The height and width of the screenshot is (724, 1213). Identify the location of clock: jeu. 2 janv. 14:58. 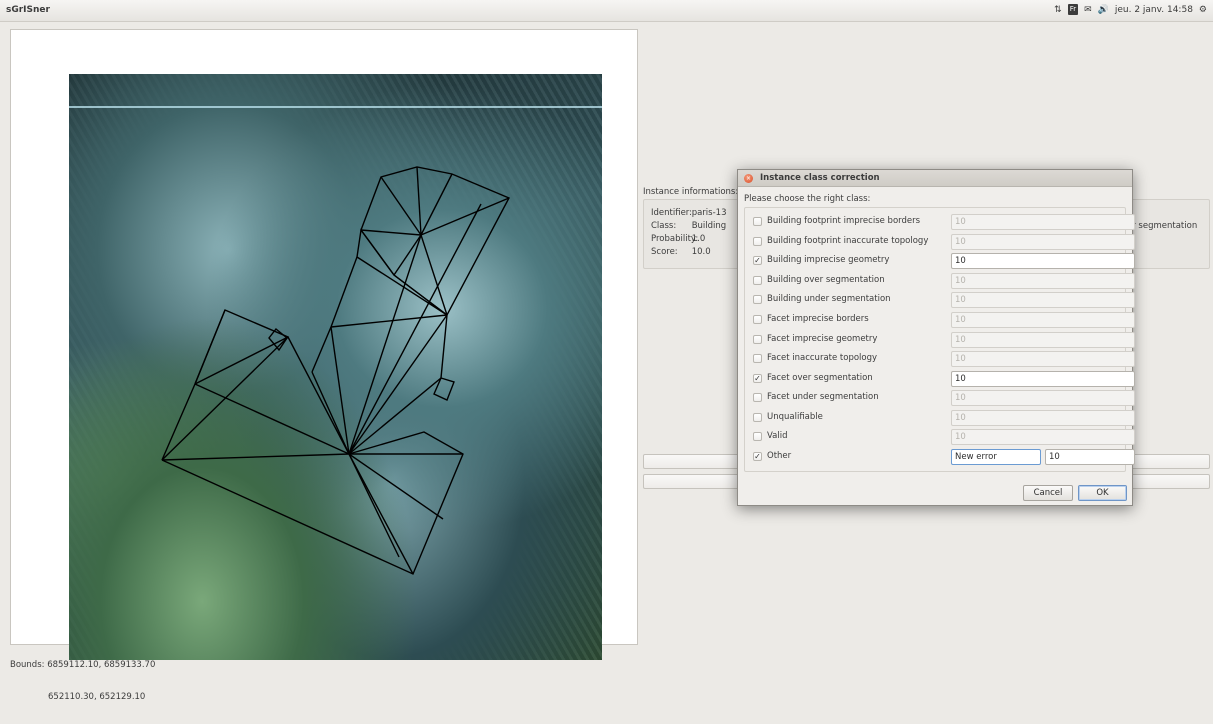
(1154, 10).